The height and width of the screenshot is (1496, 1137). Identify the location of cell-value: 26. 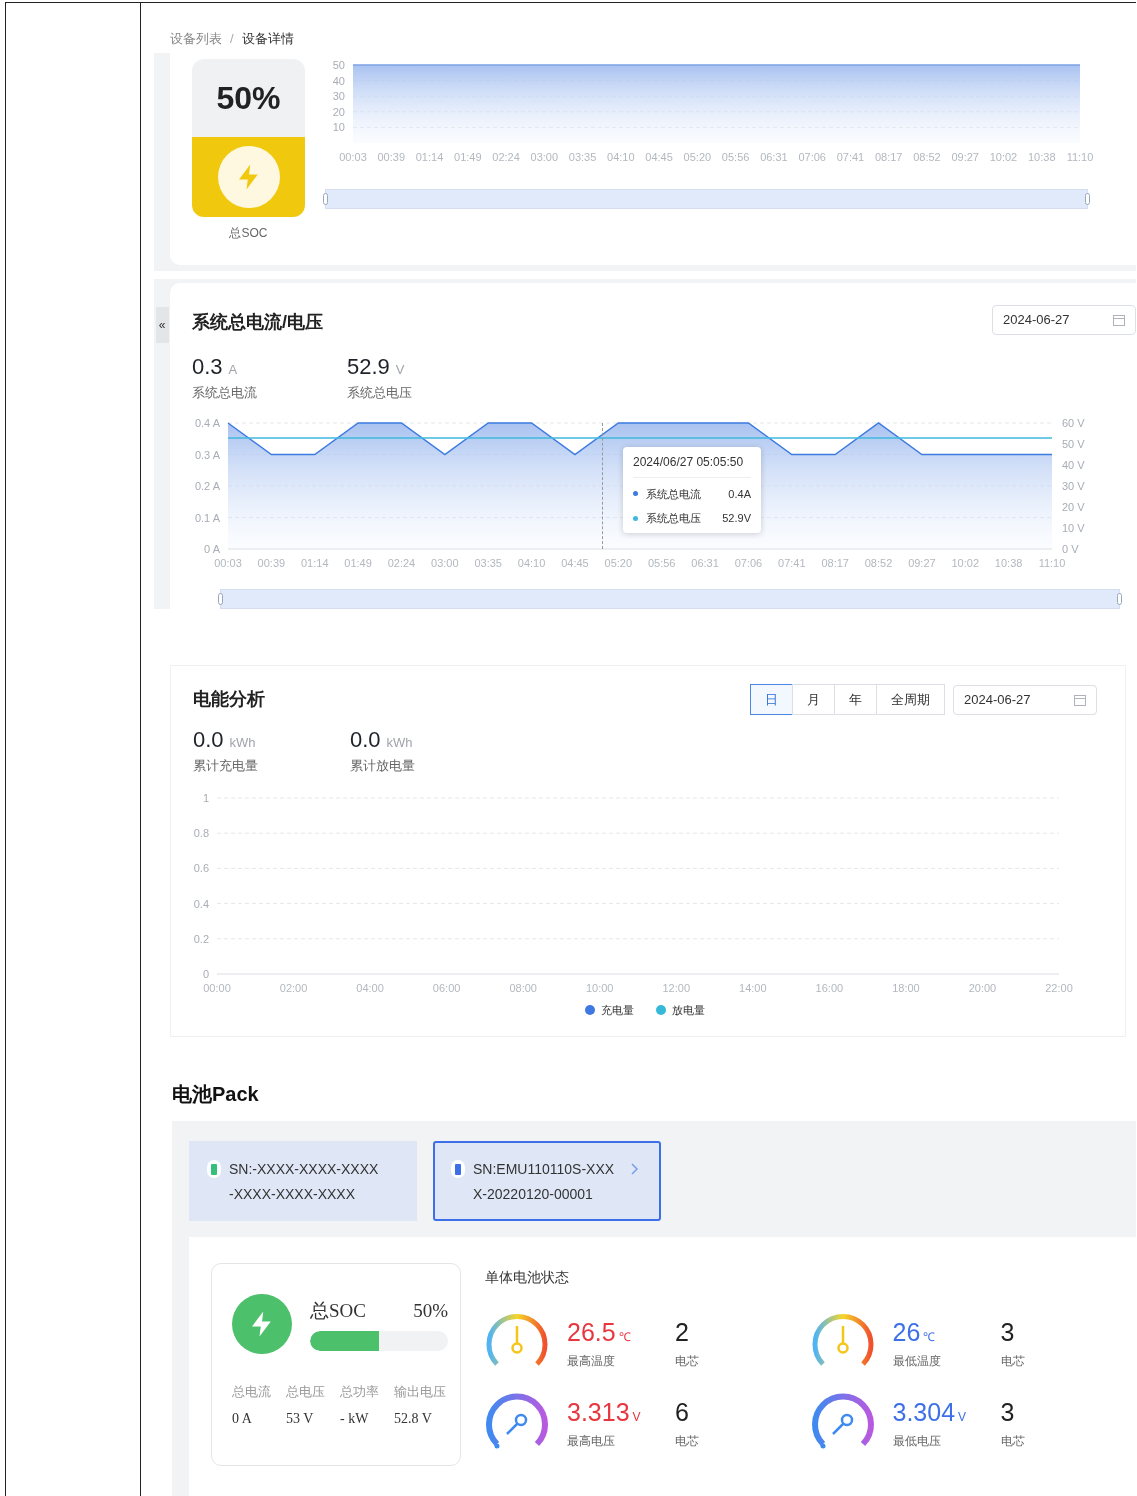
(906, 1333).